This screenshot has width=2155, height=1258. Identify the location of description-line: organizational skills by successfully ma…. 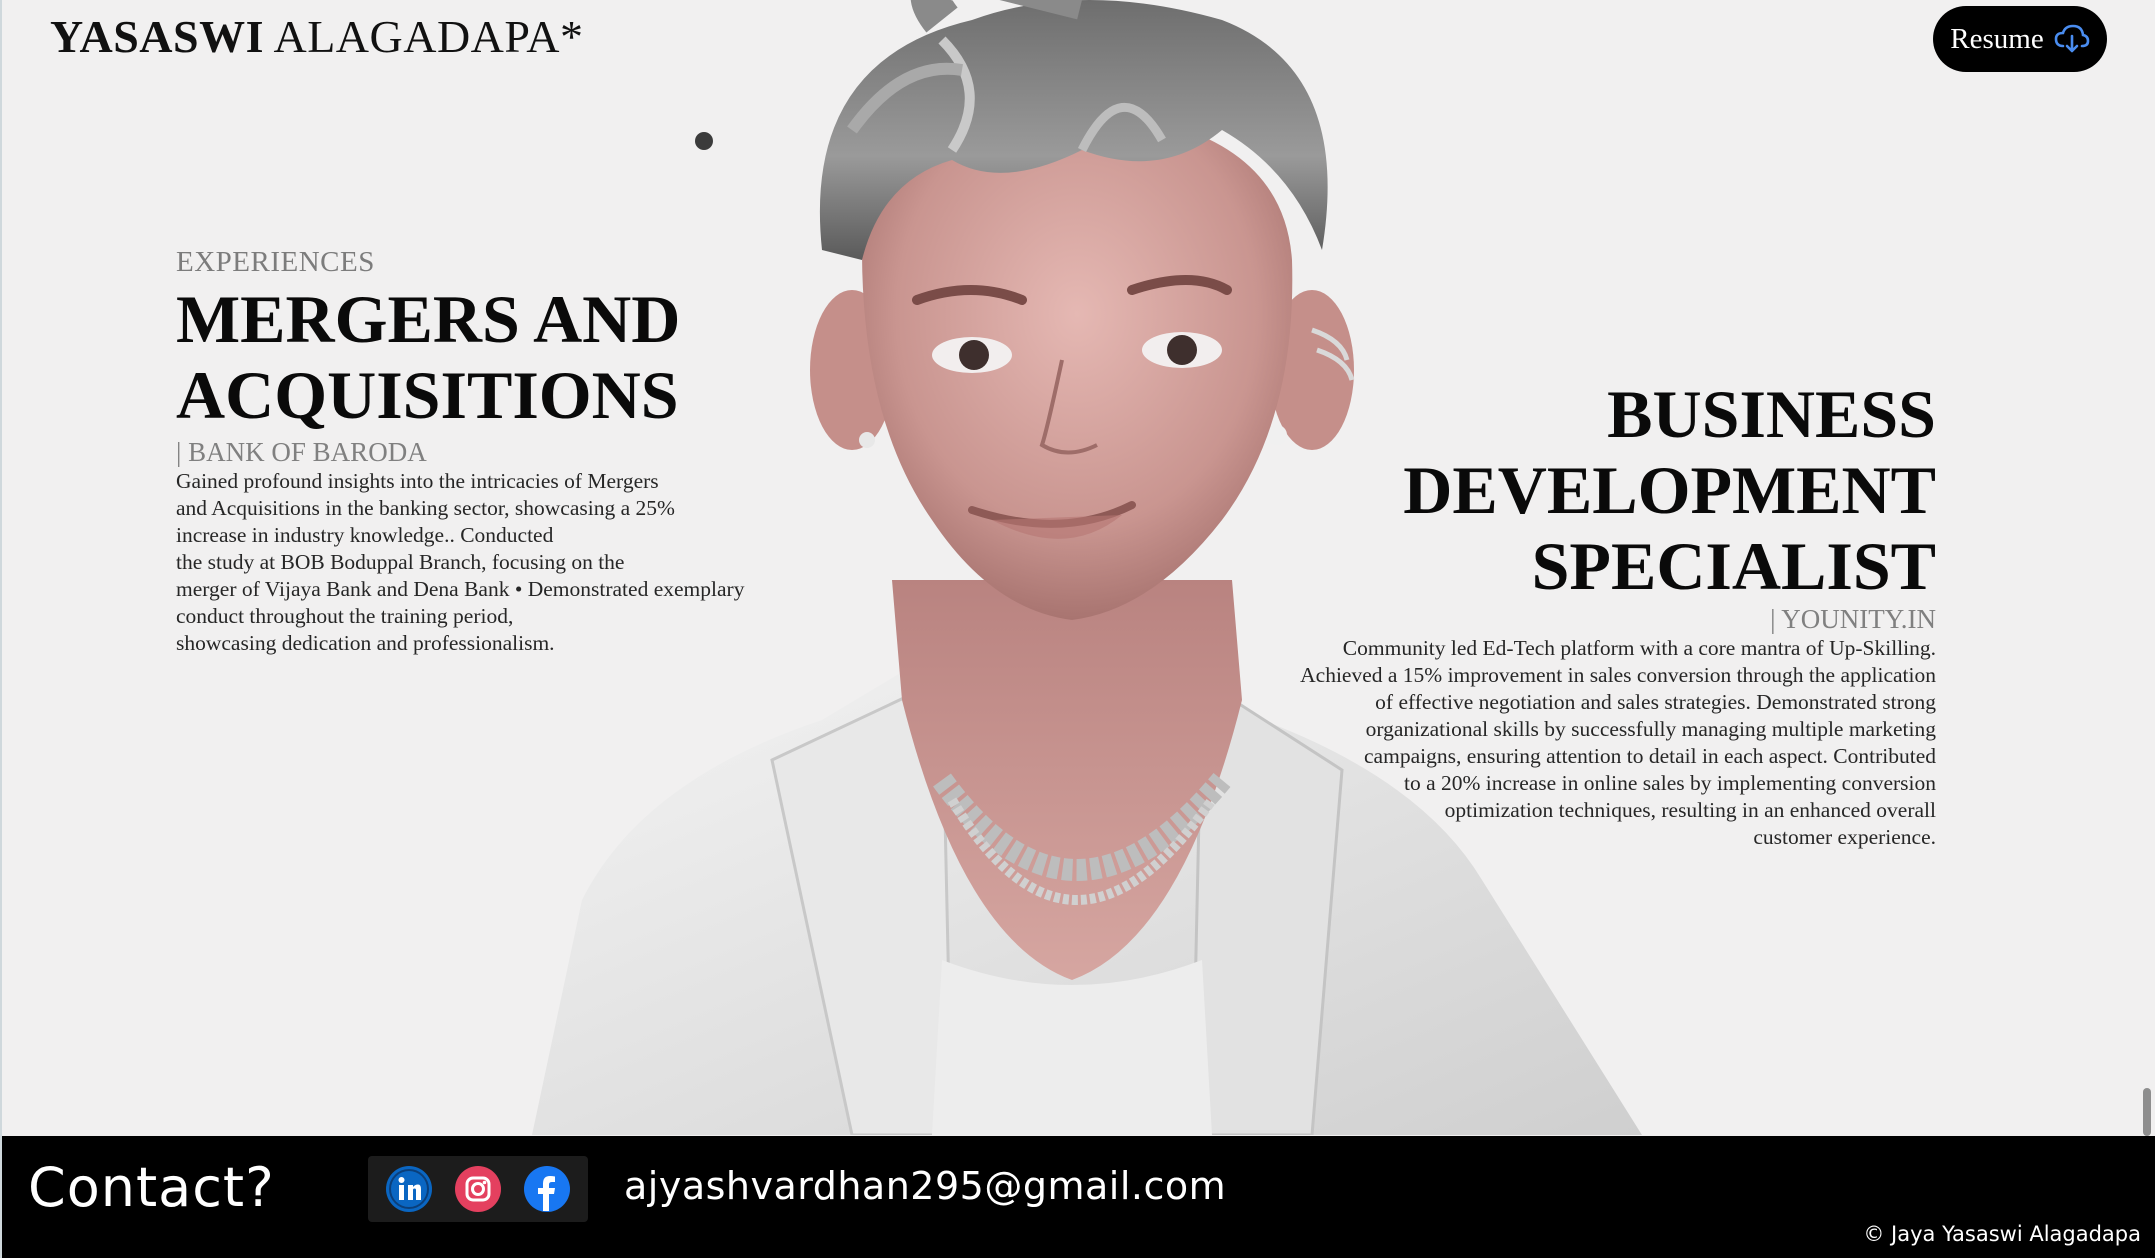
(1650, 729).